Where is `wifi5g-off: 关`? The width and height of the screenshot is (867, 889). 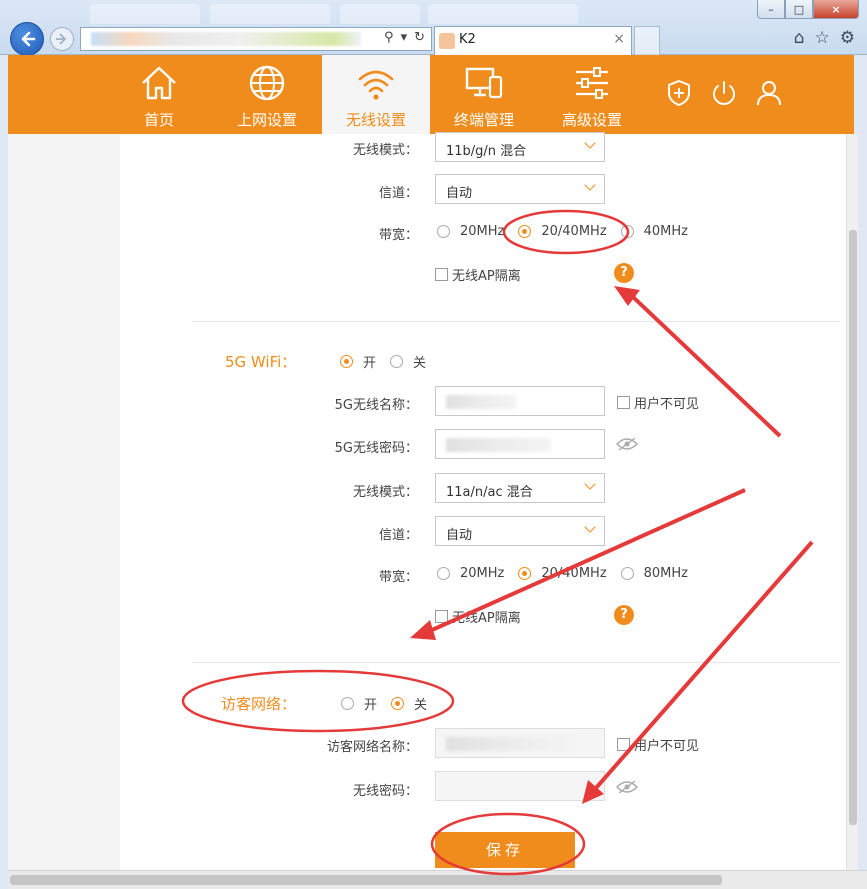 wifi5g-off: 关 is located at coordinates (408, 361).